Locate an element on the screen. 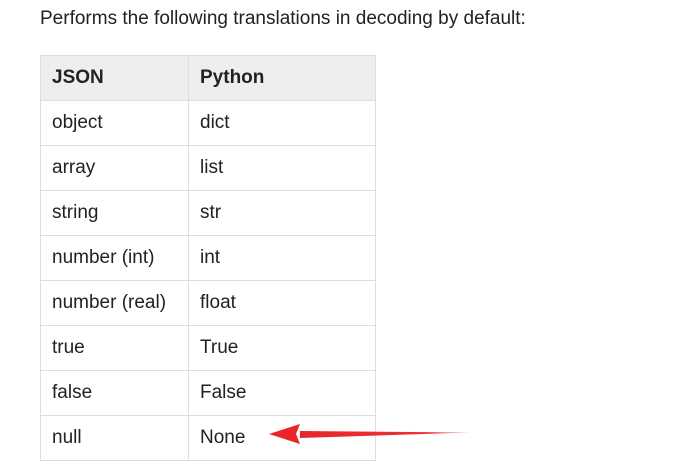  python-type-cell: False is located at coordinates (282, 393).